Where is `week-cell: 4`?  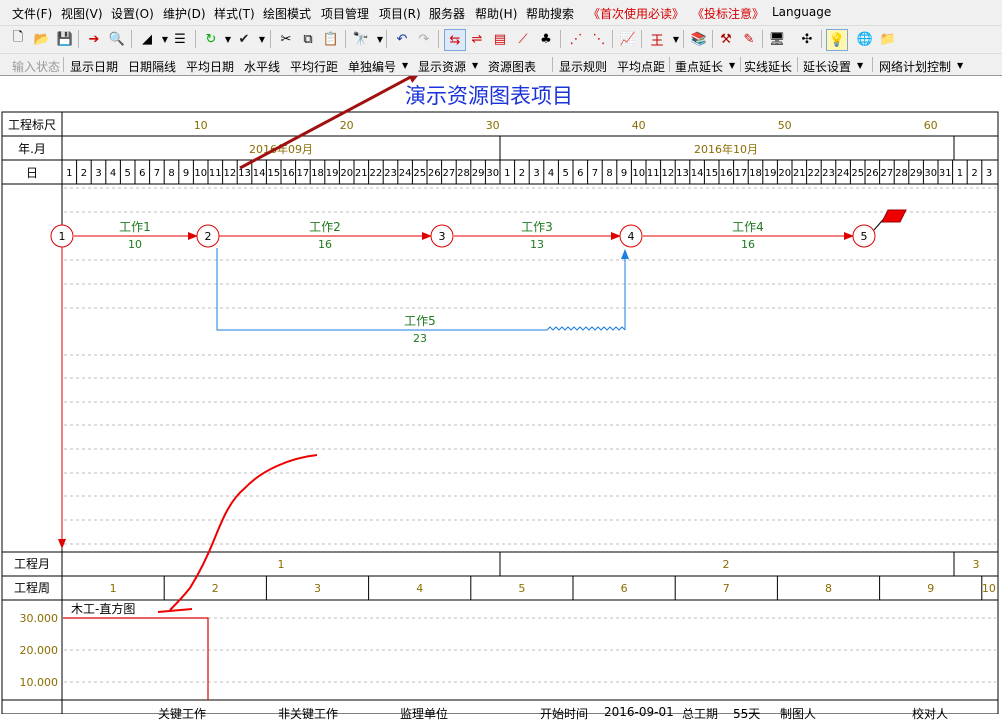
week-cell: 4 is located at coordinates (419, 588).